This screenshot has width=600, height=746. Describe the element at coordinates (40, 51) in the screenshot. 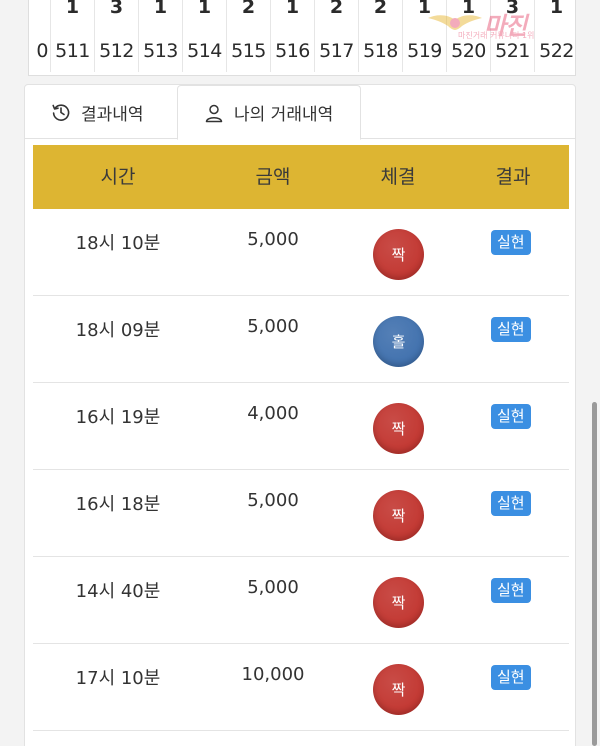

I see `round-id: 0` at that location.